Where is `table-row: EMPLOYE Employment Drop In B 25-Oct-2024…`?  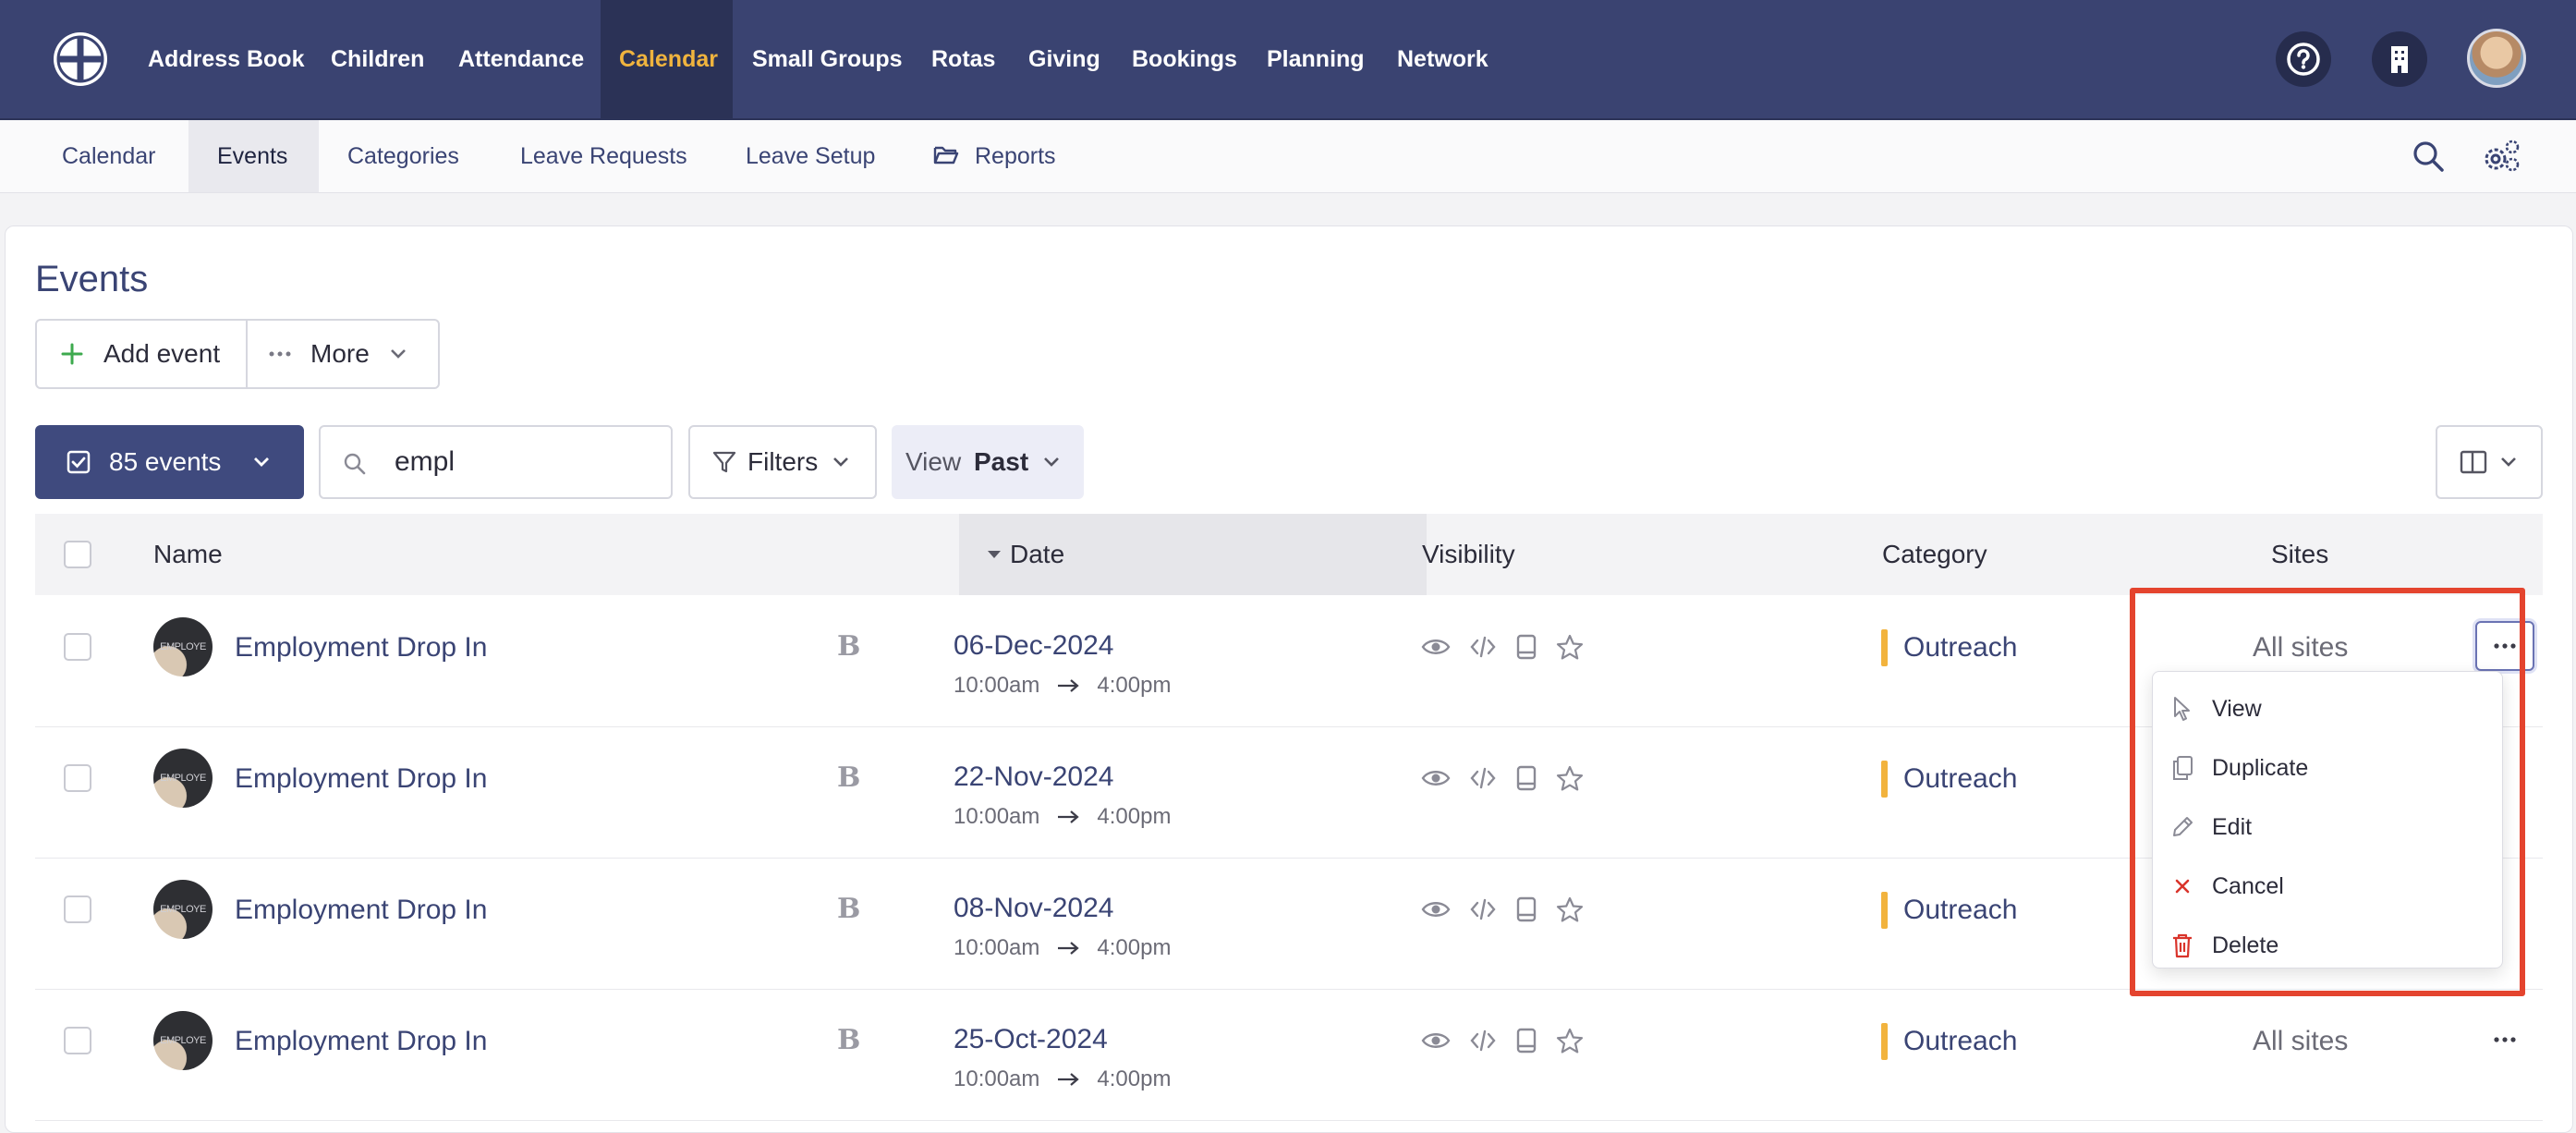 table-row: EMPLOYE Employment Drop In B 25-Oct-2024… is located at coordinates (1289, 1055).